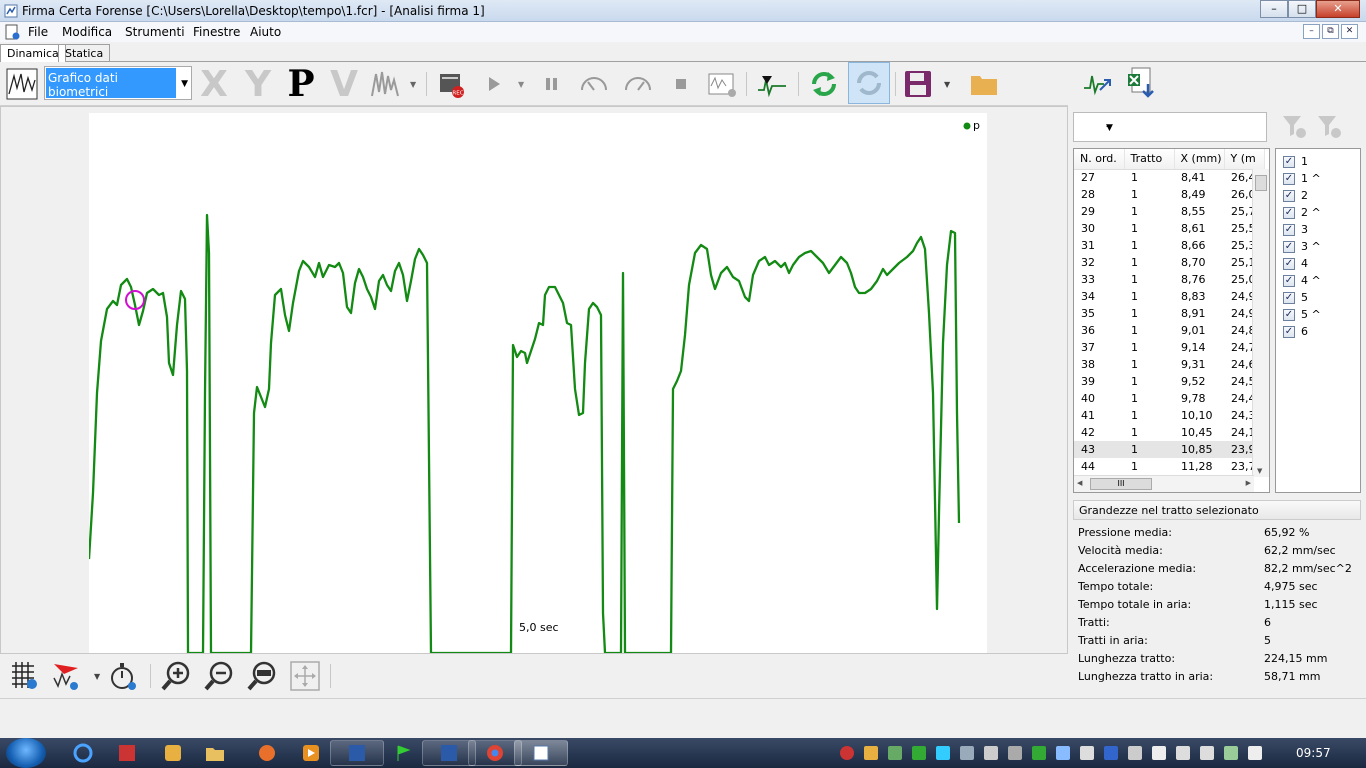 This screenshot has width=1366, height=768. I want to click on stroke-checkbox: ✓ 6, so click(1295, 331).